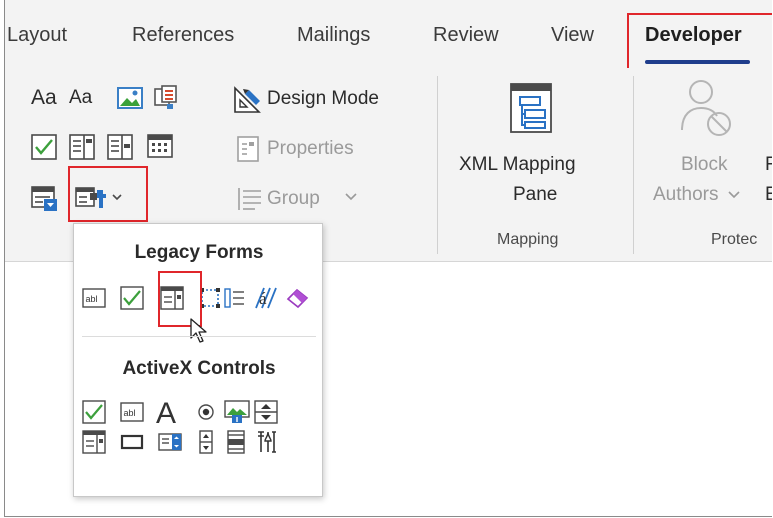 This screenshot has height=518, width=773. I want to click on mouse-pointer-icon, so click(199, 331).